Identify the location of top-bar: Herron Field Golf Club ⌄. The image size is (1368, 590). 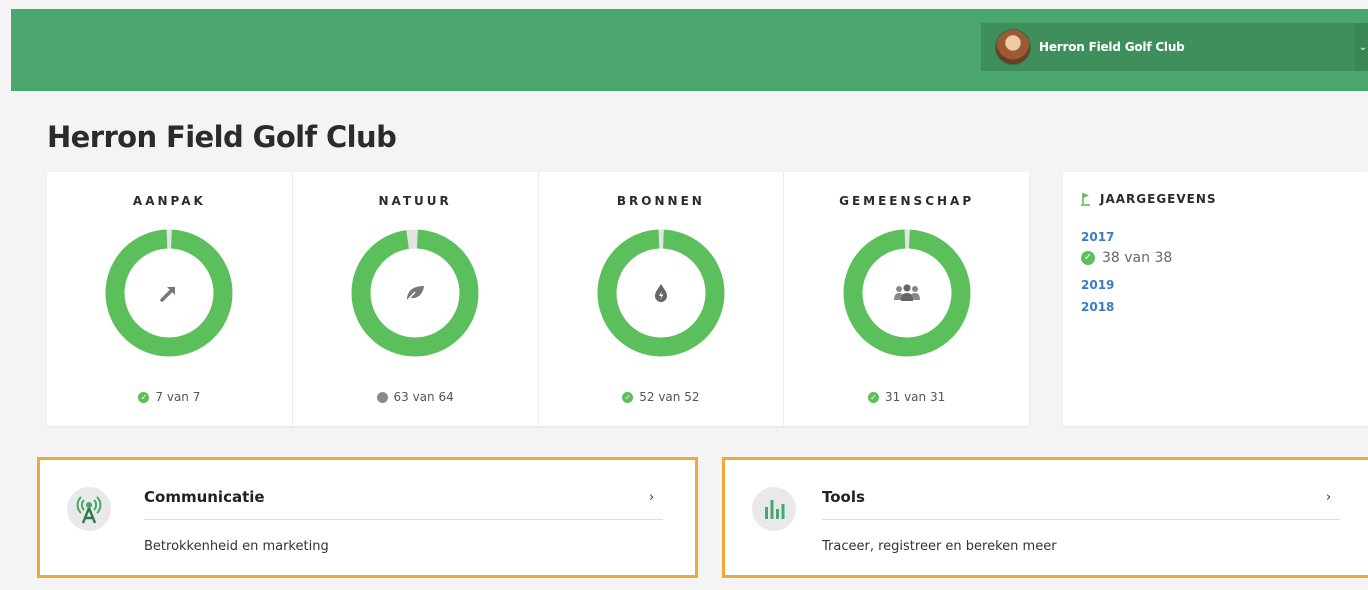
(689, 50).